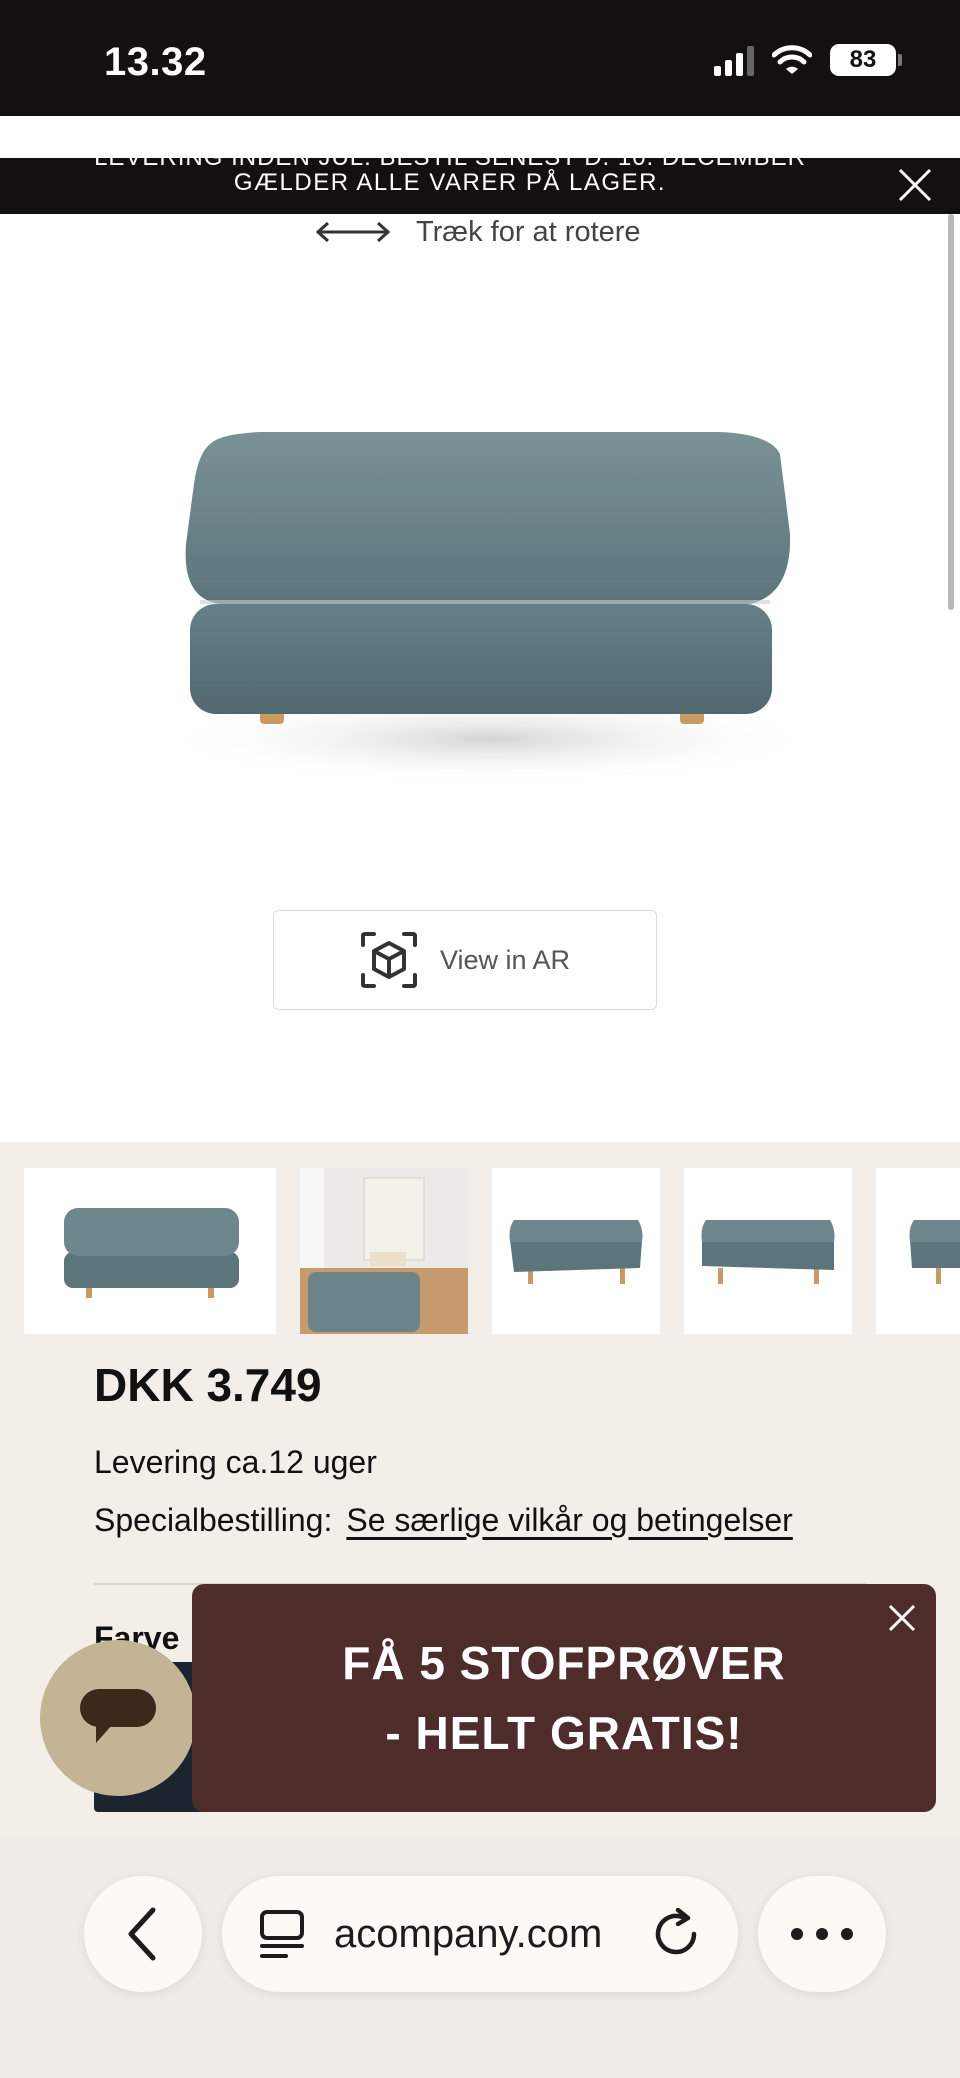  I want to click on battery-icon: 83, so click(866, 60).